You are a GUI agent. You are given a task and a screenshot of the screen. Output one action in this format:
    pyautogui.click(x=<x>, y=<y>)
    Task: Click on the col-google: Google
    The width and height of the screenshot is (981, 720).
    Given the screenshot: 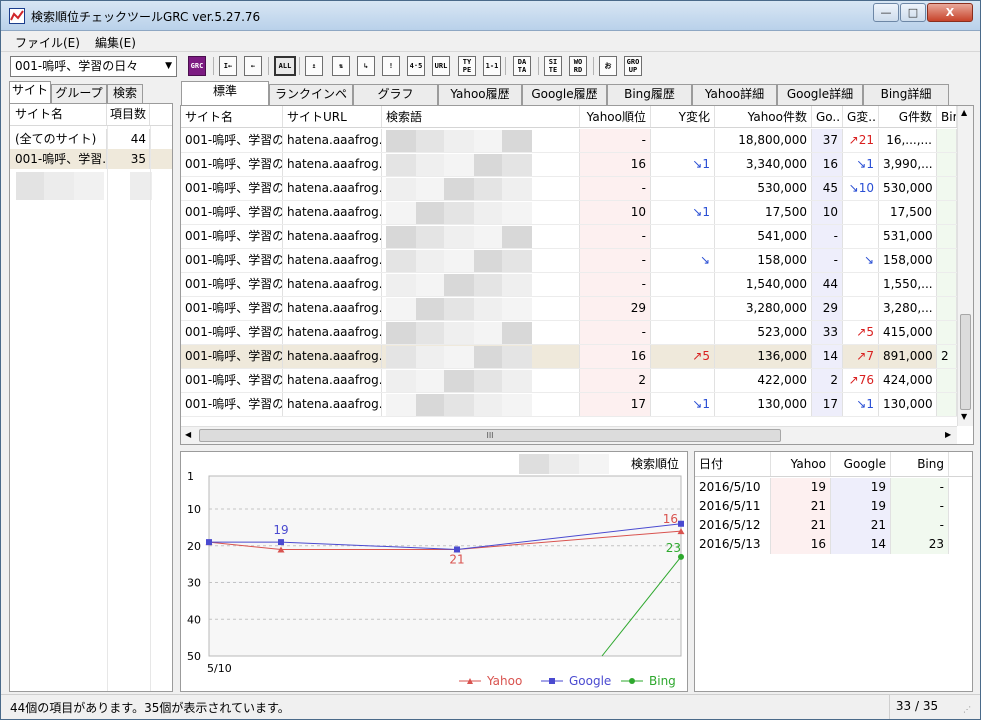 What is the action you would take?
    pyautogui.click(x=861, y=464)
    